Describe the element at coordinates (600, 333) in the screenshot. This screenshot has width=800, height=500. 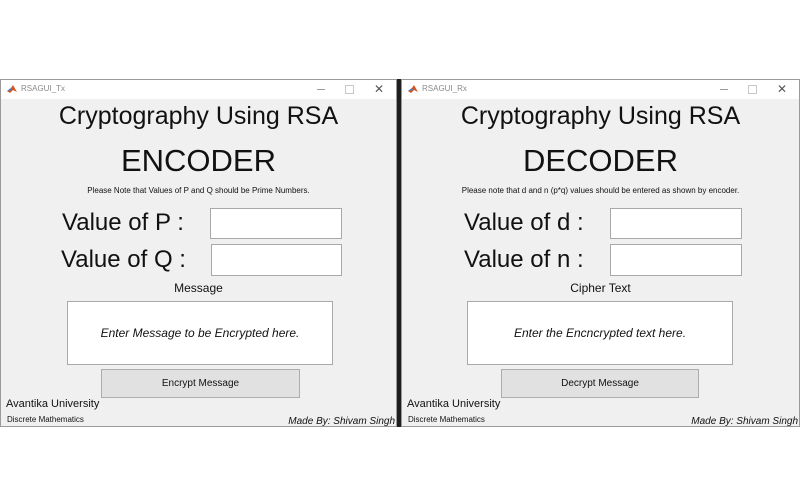
I see `cipher-text-input: Enter the Encncrypted text here.` at that location.